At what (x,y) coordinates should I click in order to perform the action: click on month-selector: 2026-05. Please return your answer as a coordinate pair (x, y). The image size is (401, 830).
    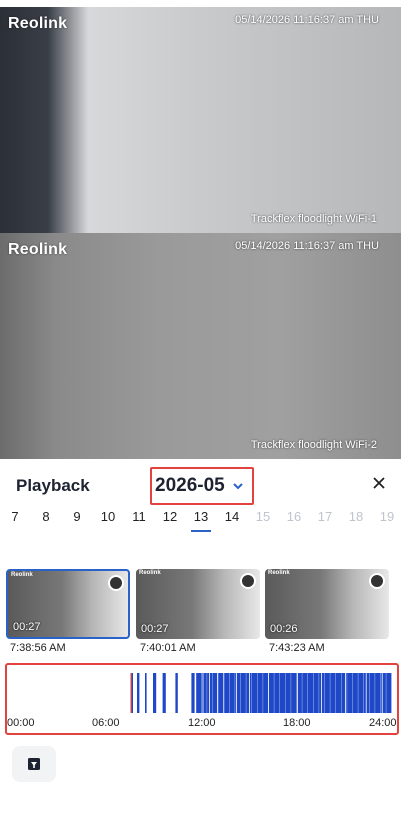
    Looking at the image, I should click on (202, 486).